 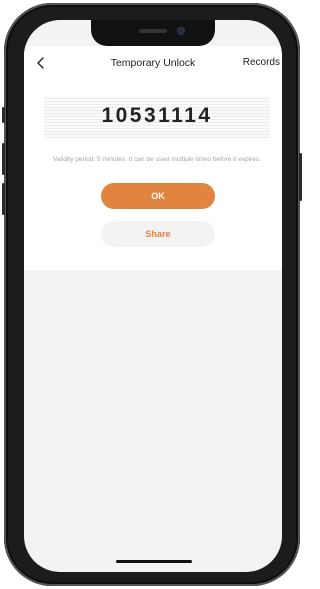 I want to click on records-link: Records, so click(x=261, y=62).